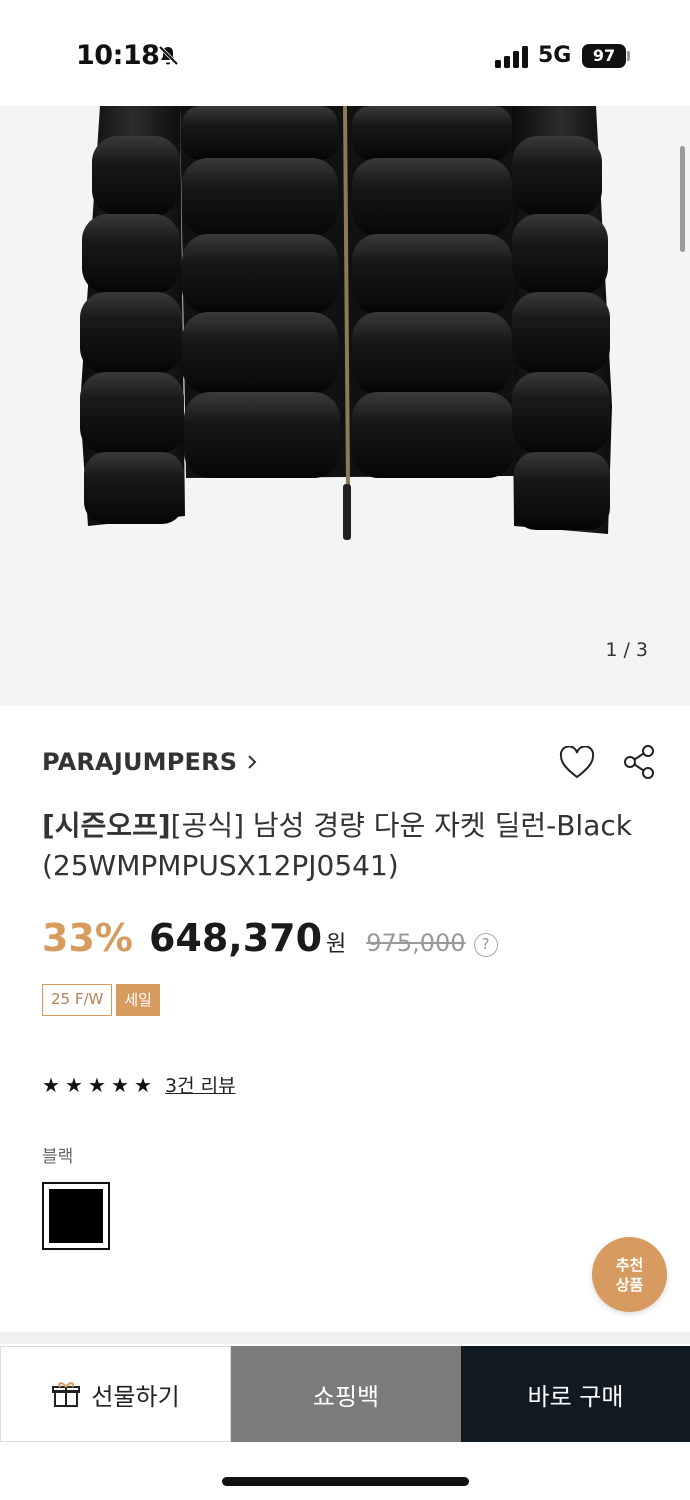  What do you see at coordinates (416, 943) in the screenshot?
I see `original-price: 975,000` at bounding box center [416, 943].